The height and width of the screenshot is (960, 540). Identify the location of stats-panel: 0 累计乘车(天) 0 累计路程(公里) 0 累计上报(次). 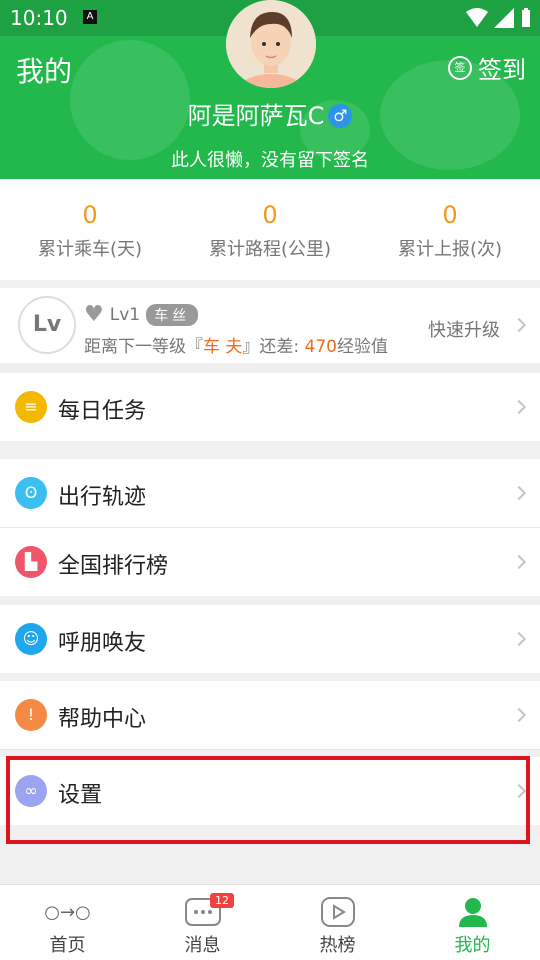
(270, 229).